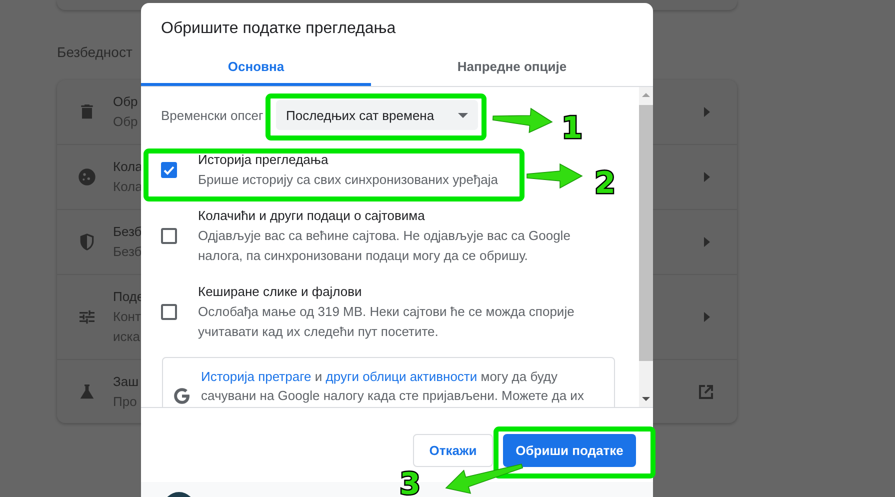  Describe the element at coordinates (125, 102) in the screenshot. I see `setting-title: Обр` at that location.